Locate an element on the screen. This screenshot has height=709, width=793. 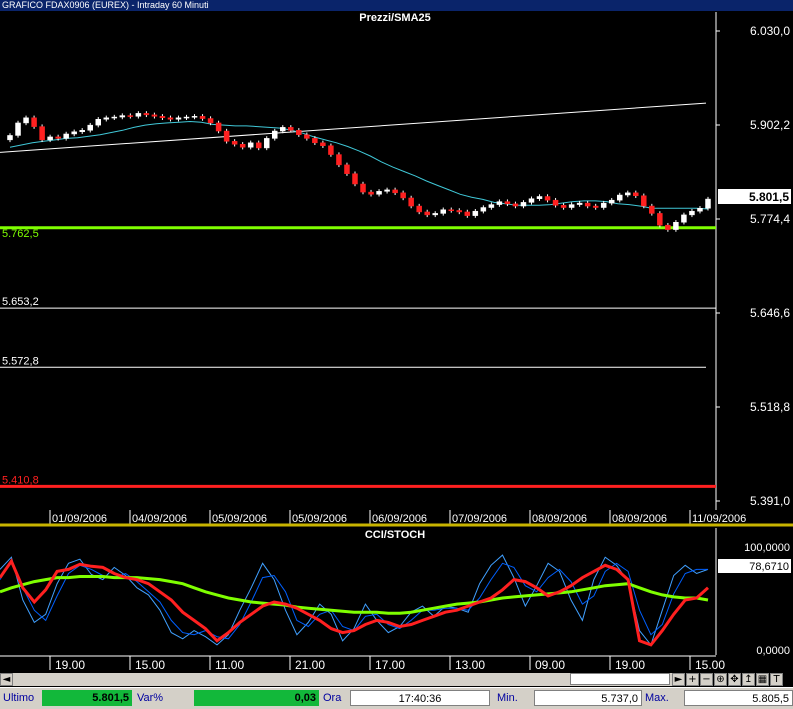
trendline is located at coordinates (353, 127).